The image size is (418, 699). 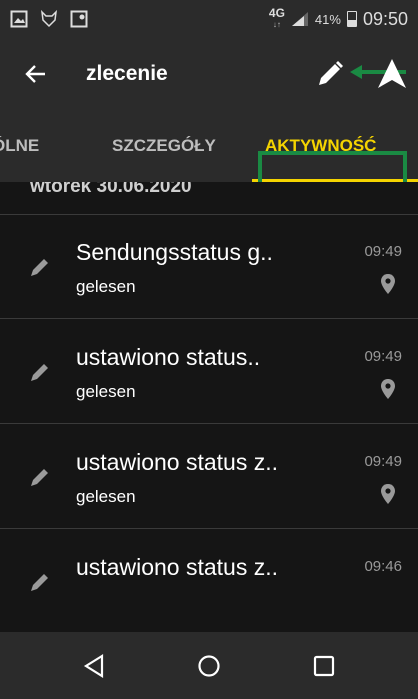 I want to click on item-title: ustawiono status.., so click(x=168, y=357).